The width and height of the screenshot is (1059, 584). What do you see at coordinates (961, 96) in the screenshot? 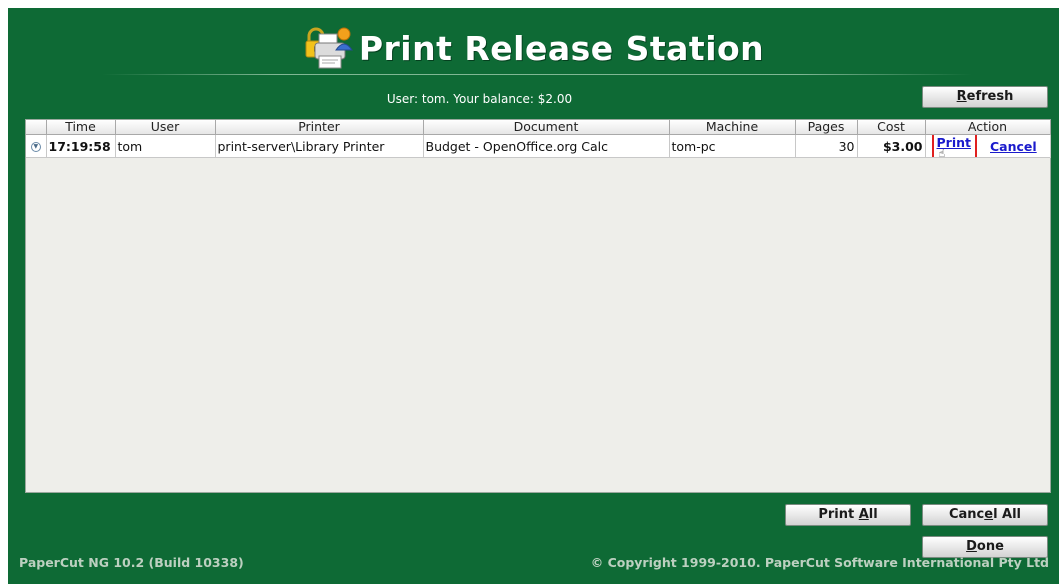
I see `refresh-mnemonic: R` at bounding box center [961, 96].